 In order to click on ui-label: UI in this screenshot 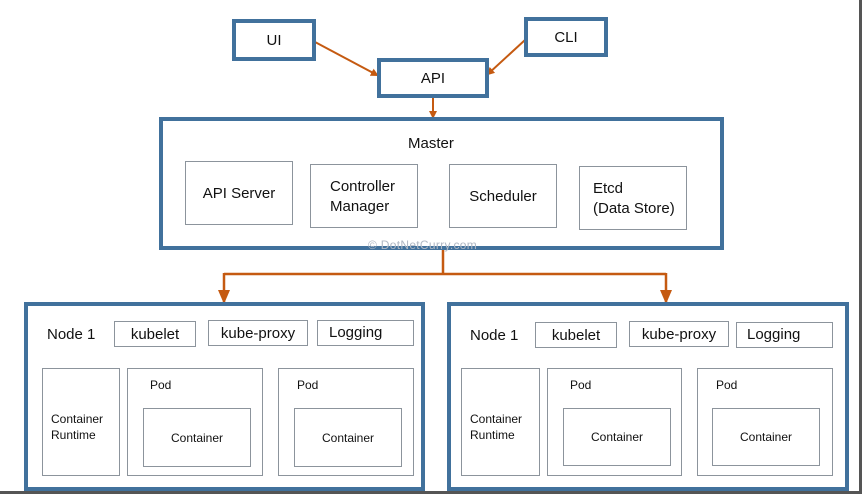, I will do `click(274, 40)`.